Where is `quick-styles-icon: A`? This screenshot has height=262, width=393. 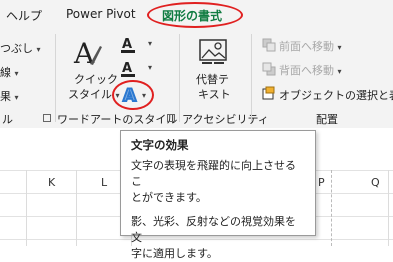 quick-styles-icon: A is located at coordinates (89, 53).